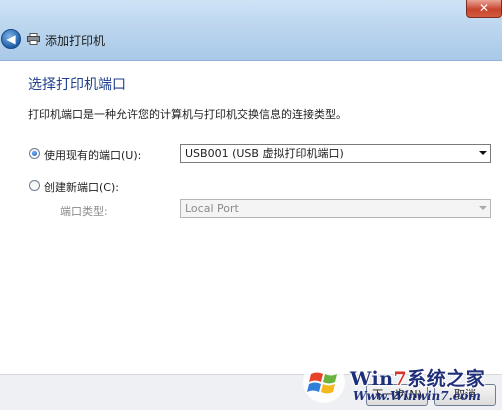 The height and width of the screenshot is (410, 502). I want to click on port-type-label: 端口类型:, so click(84, 211).